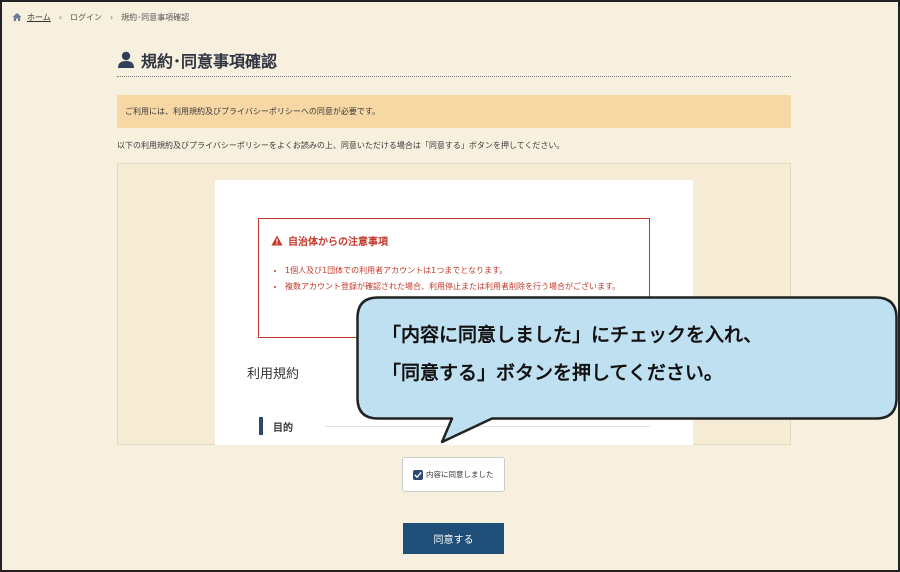 This screenshot has width=900, height=572. What do you see at coordinates (85, 17) in the screenshot?
I see `breadcrumb-login: ログイン` at bounding box center [85, 17].